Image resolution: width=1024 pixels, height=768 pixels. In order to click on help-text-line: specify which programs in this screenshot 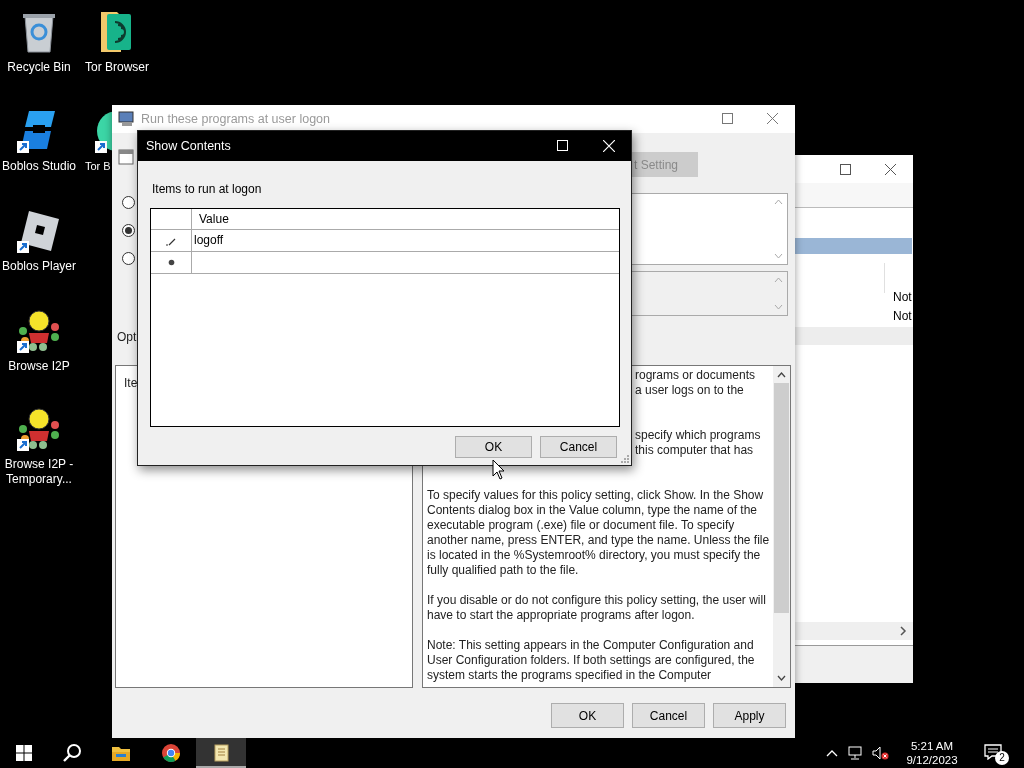, I will do `click(698, 435)`.